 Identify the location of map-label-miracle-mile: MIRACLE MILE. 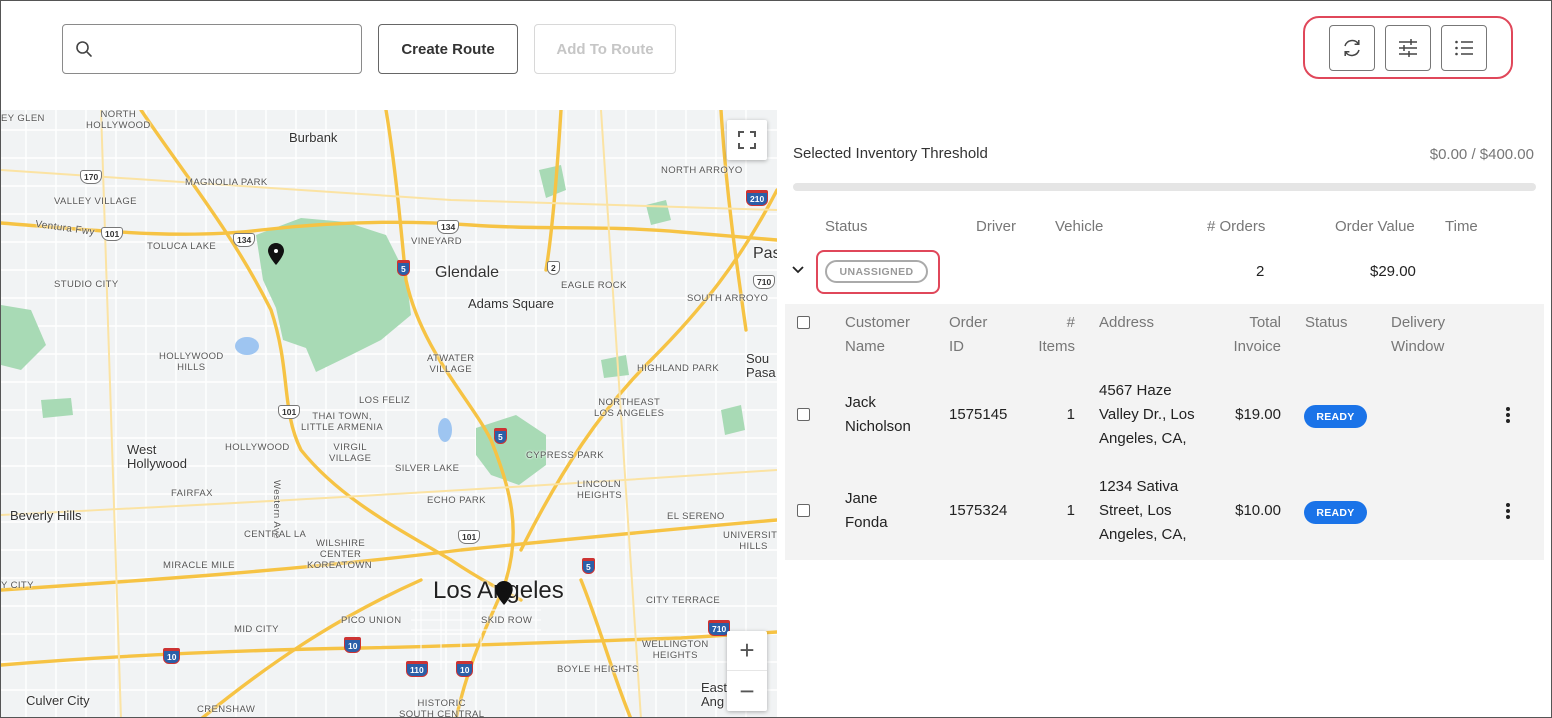
(199, 565).